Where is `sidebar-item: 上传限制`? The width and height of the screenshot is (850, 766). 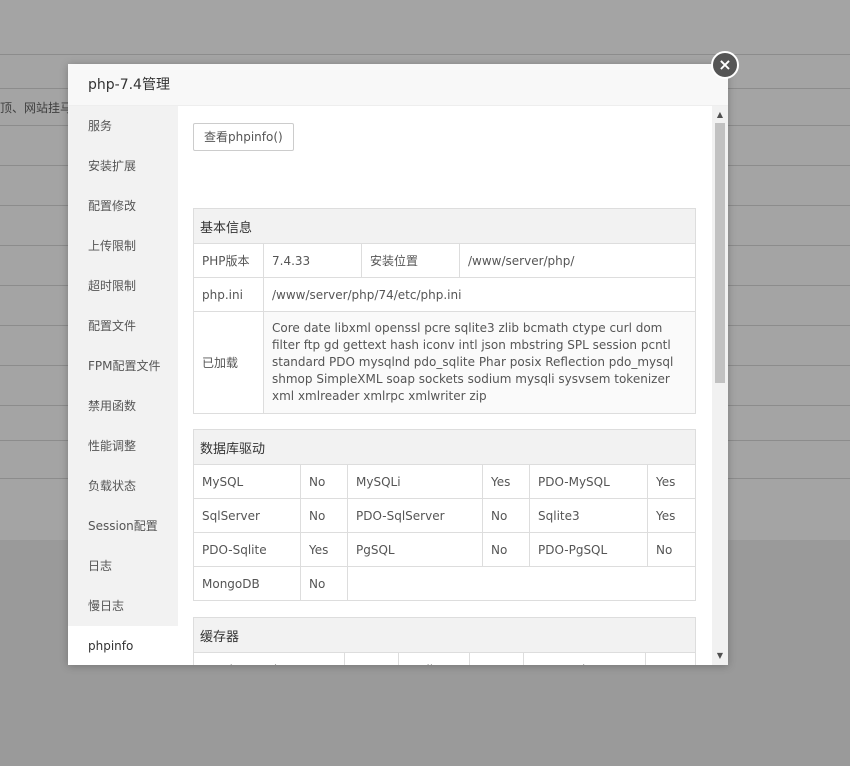 sidebar-item: 上传限制 is located at coordinates (123, 246).